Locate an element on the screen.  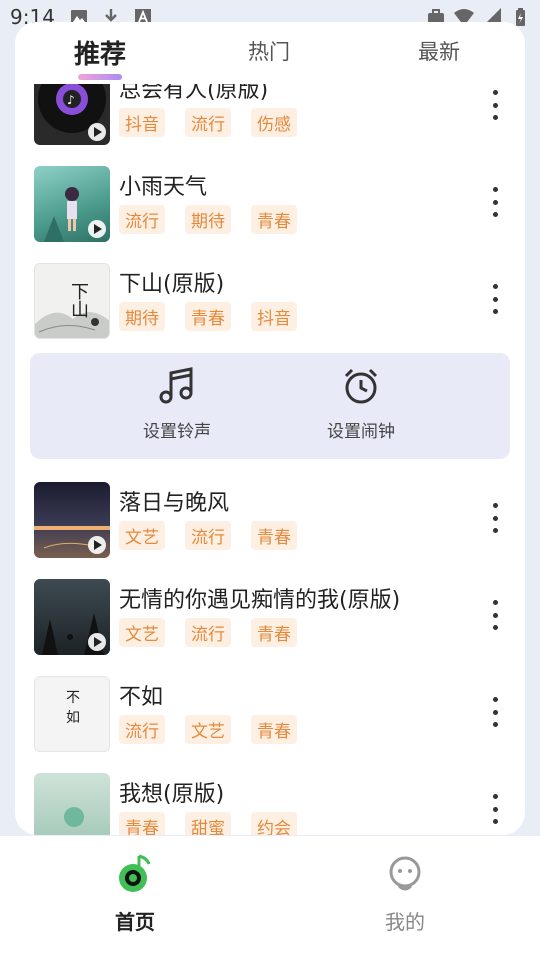
album-cover: 下山 is located at coordinates (72, 301).